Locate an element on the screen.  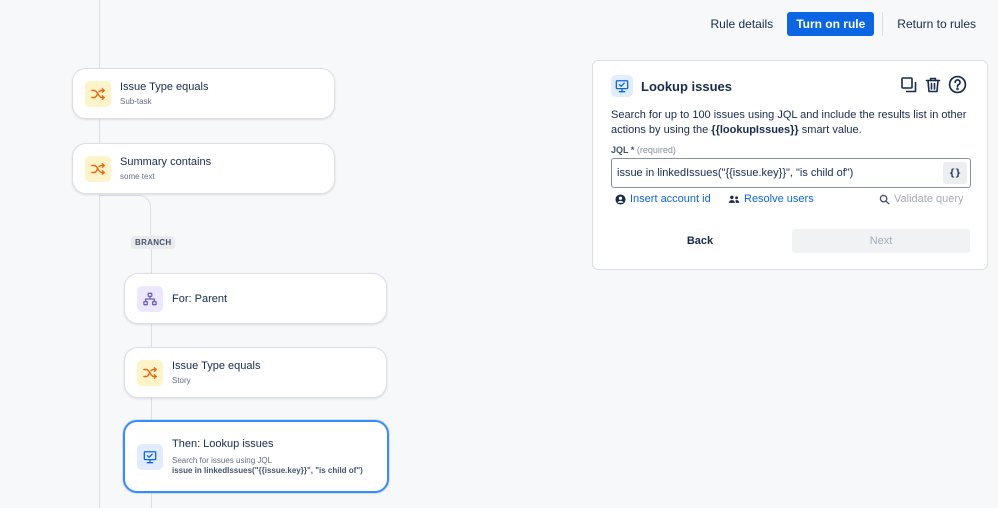
search-icon is located at coordinates (884, 199).